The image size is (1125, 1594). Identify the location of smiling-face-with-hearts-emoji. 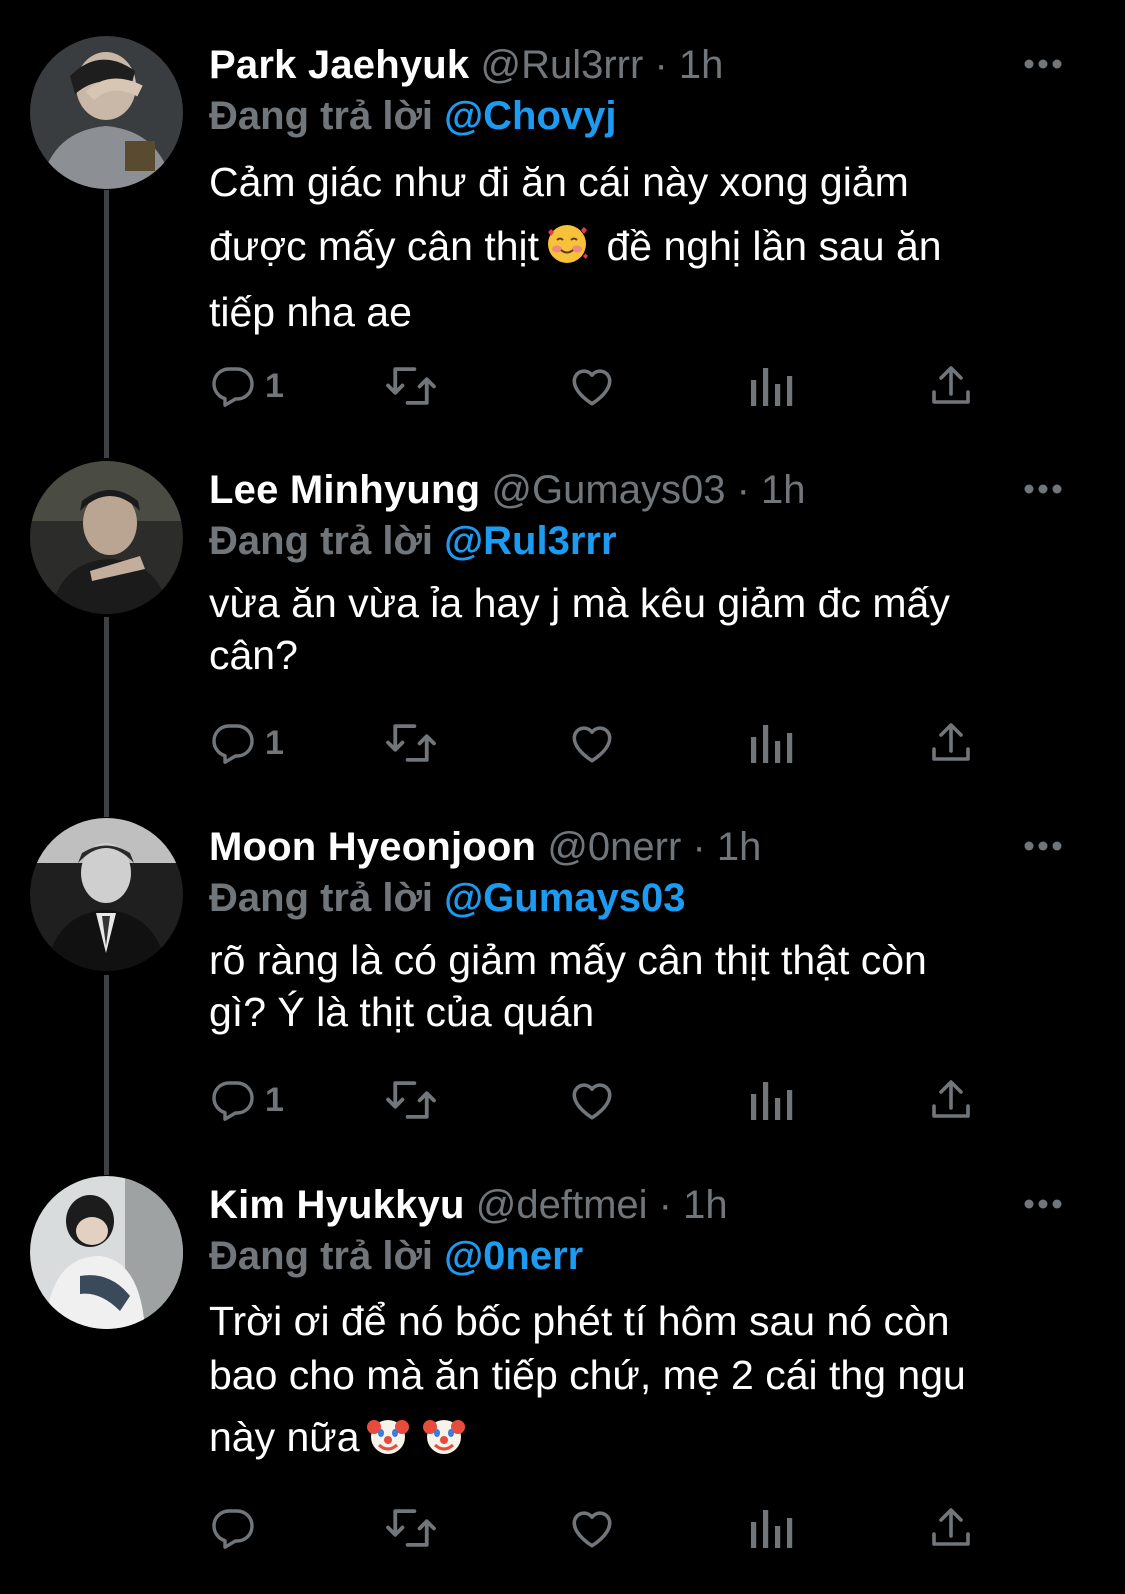
(567, 252).